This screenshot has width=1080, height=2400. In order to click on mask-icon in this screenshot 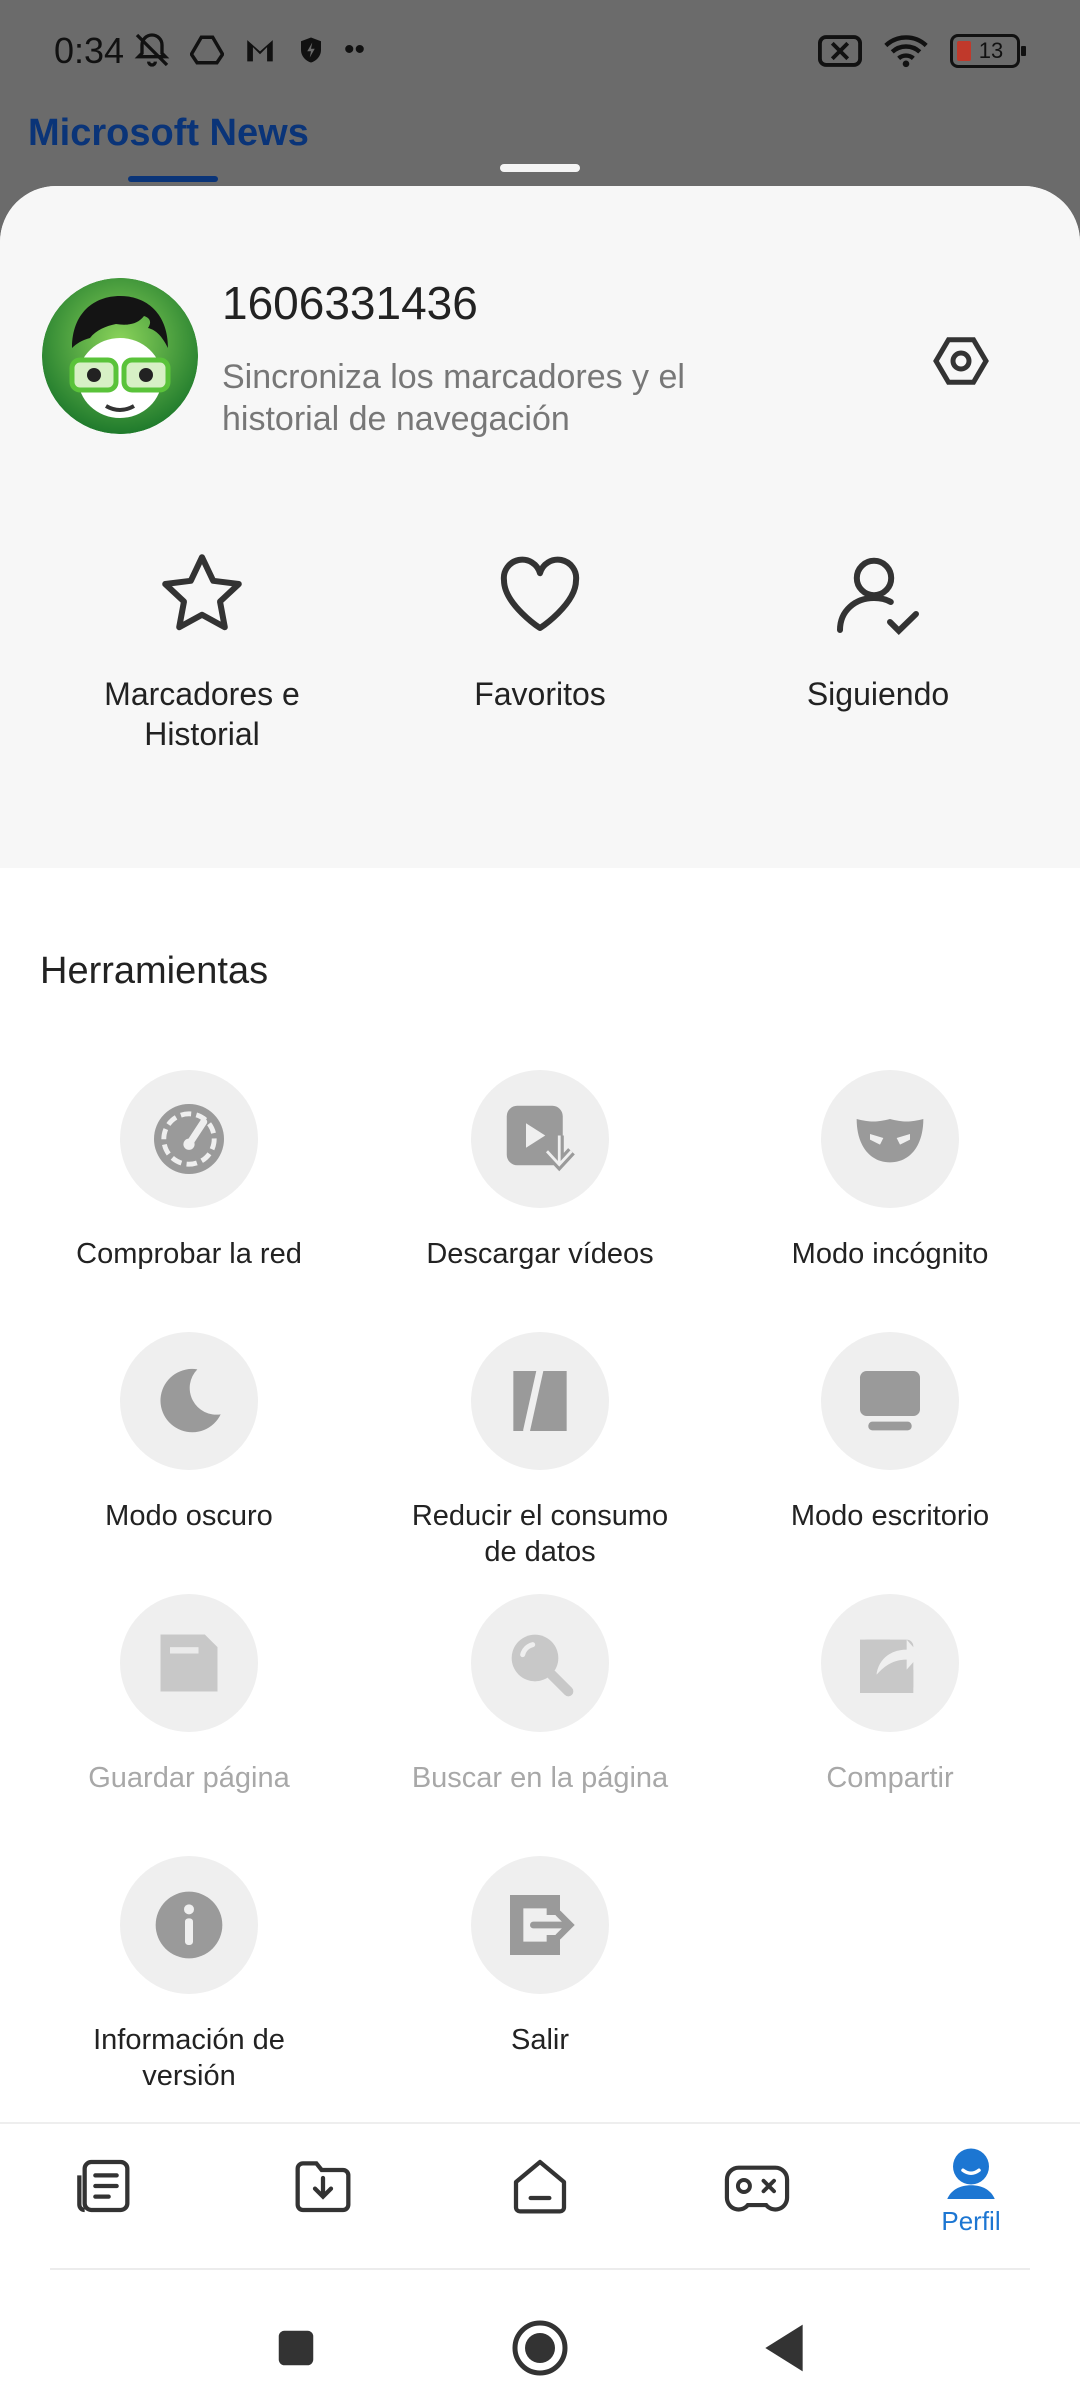, I will do `click(890, 1141)`.